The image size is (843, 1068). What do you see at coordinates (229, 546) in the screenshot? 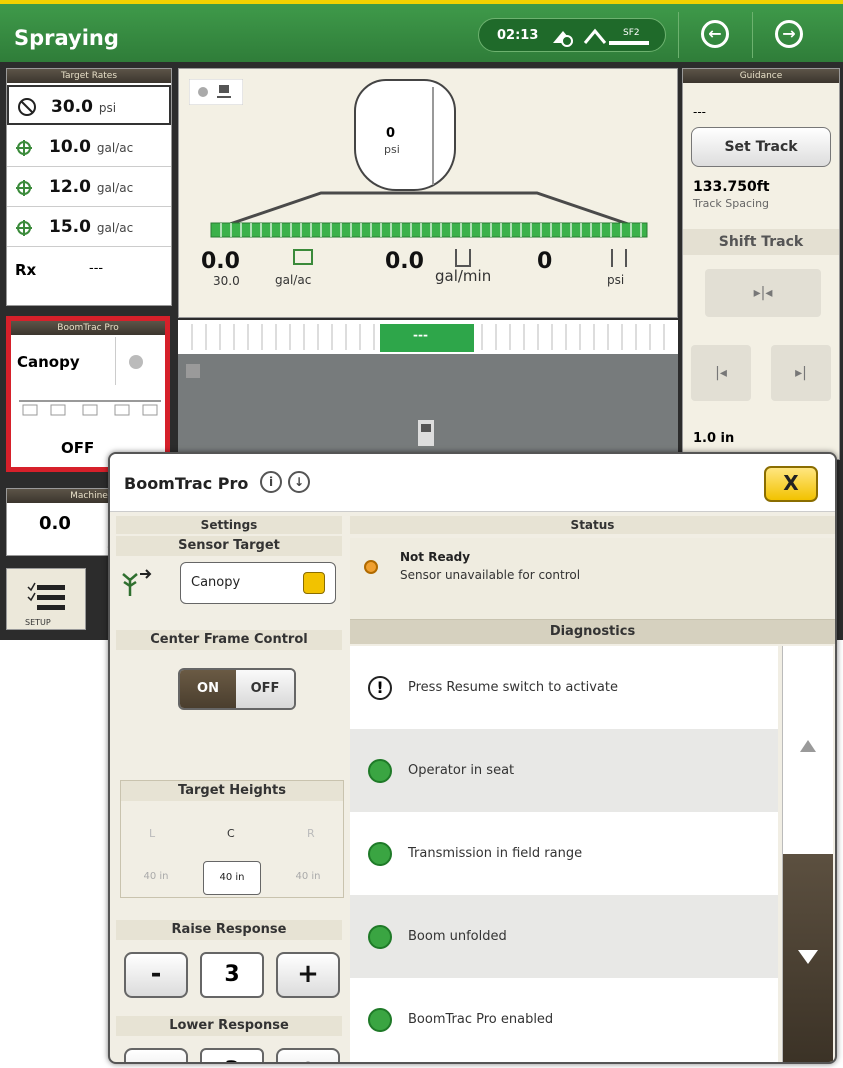
I see `sensor-target-label: Sensor Target` at bounding box center [229, 546].